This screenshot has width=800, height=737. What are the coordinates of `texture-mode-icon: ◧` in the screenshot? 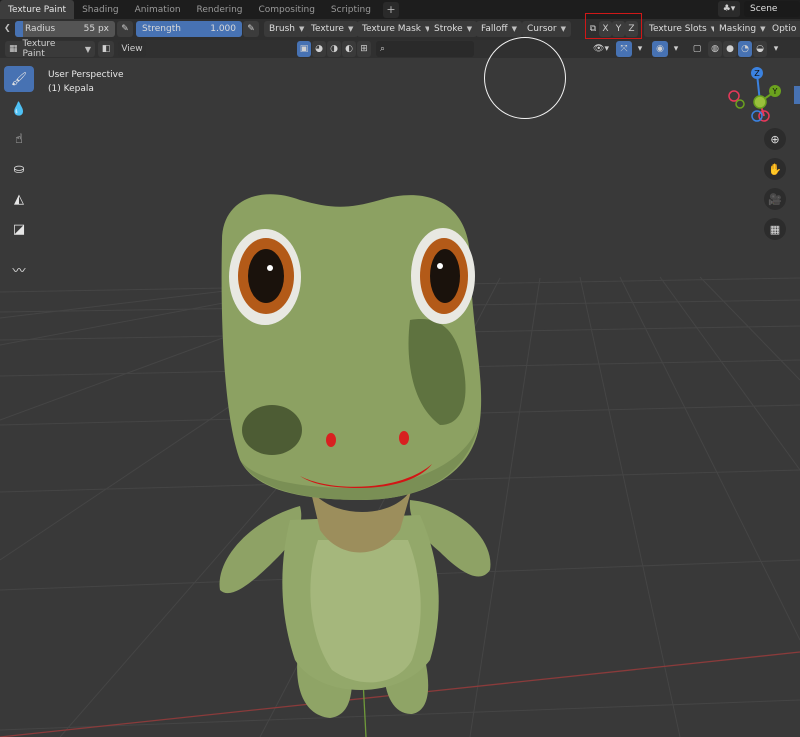 It's located at (106, 49).